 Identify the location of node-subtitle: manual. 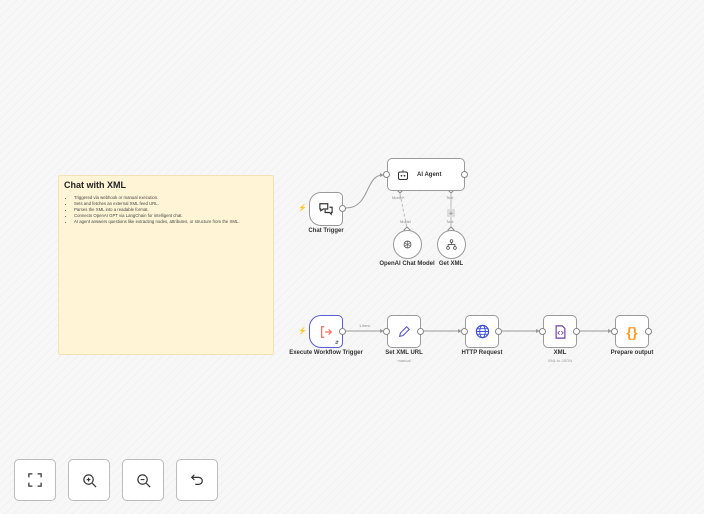
(404, 360).